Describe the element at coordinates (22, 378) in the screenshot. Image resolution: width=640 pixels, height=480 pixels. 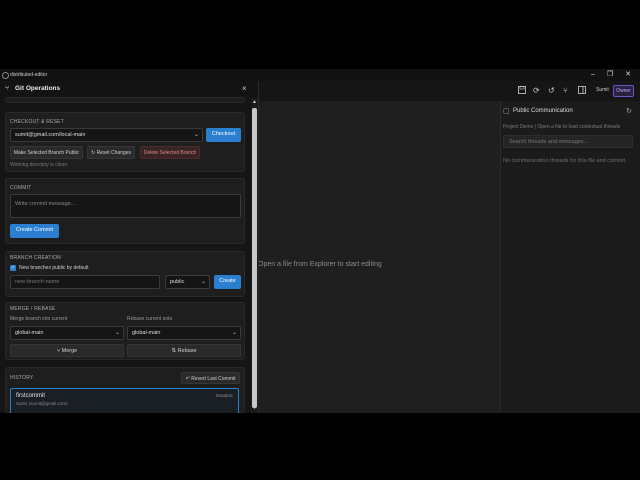
I see `history-section-title: HISTORY` at that location.